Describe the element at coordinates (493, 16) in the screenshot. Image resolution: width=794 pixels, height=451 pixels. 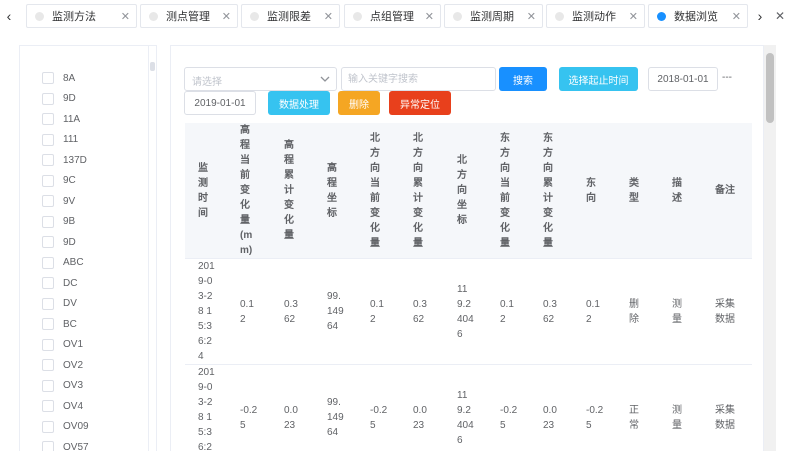
I see `tab-monitor-cycle: 监测周期 ✕` at that location.